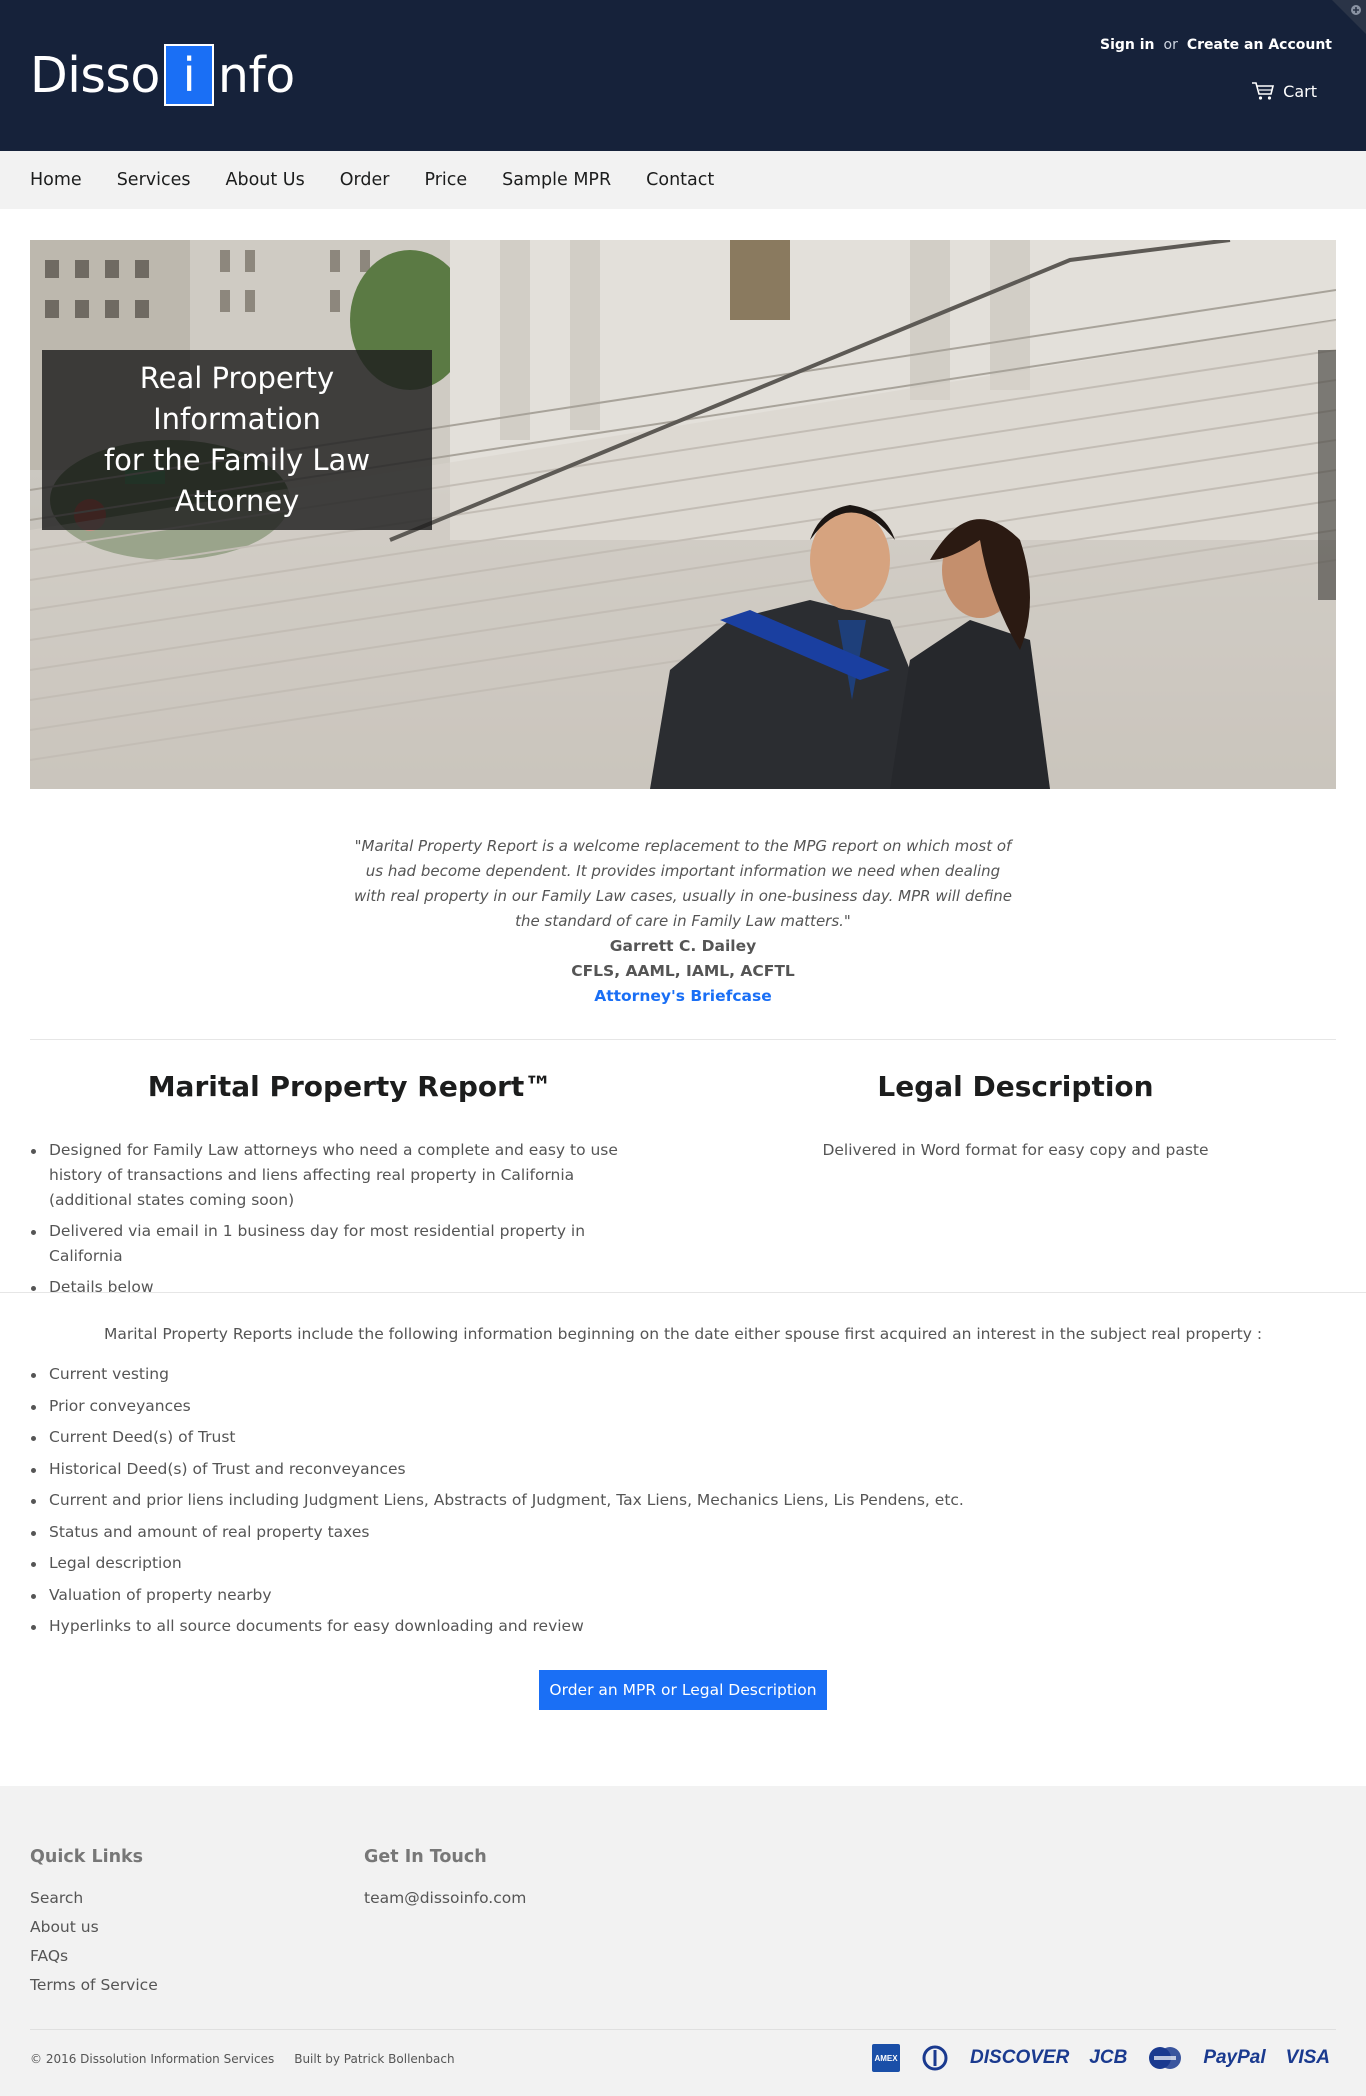 The width and height of the screenshot is (1366, 2096). I want to click on create-account-link: Create an Account, so click(1259, 45).